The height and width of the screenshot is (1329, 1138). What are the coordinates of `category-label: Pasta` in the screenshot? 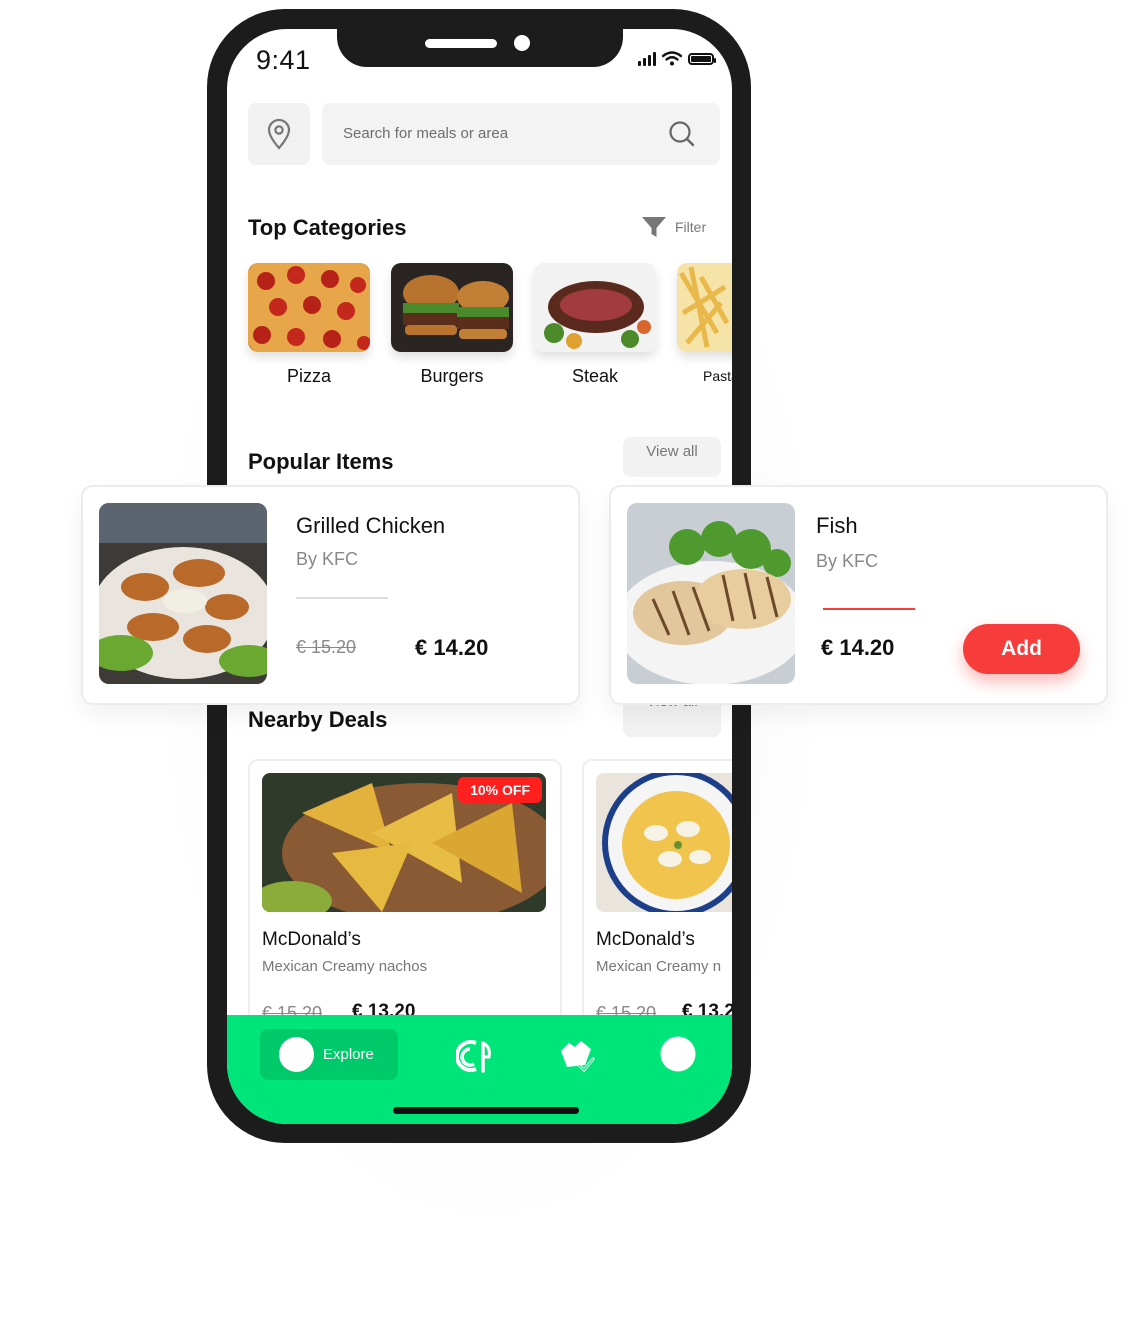 It's located at (717, 376).